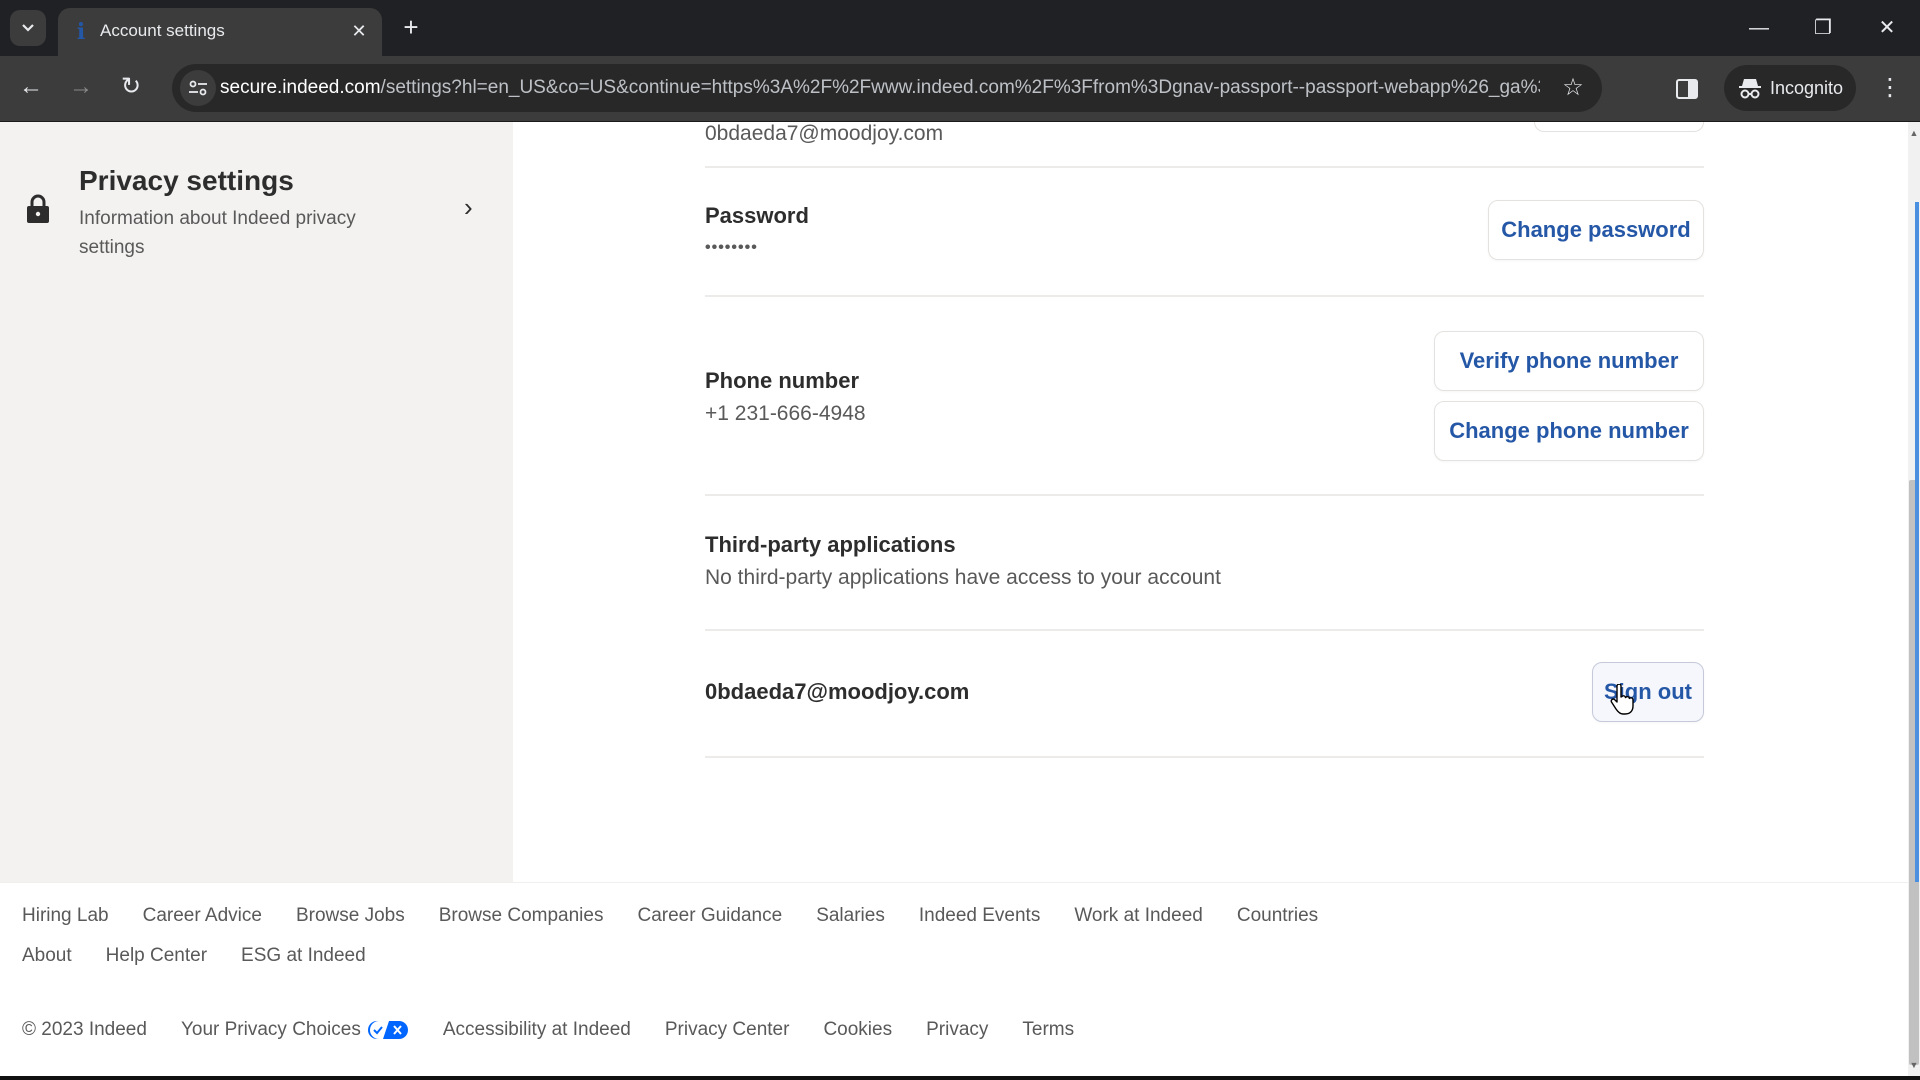  What do you see at coordinates (824, 133) in the screenshot?
I see `email-partial-text: 0bdaeda7@moodjoy.com` at bounding box center [824, 133].